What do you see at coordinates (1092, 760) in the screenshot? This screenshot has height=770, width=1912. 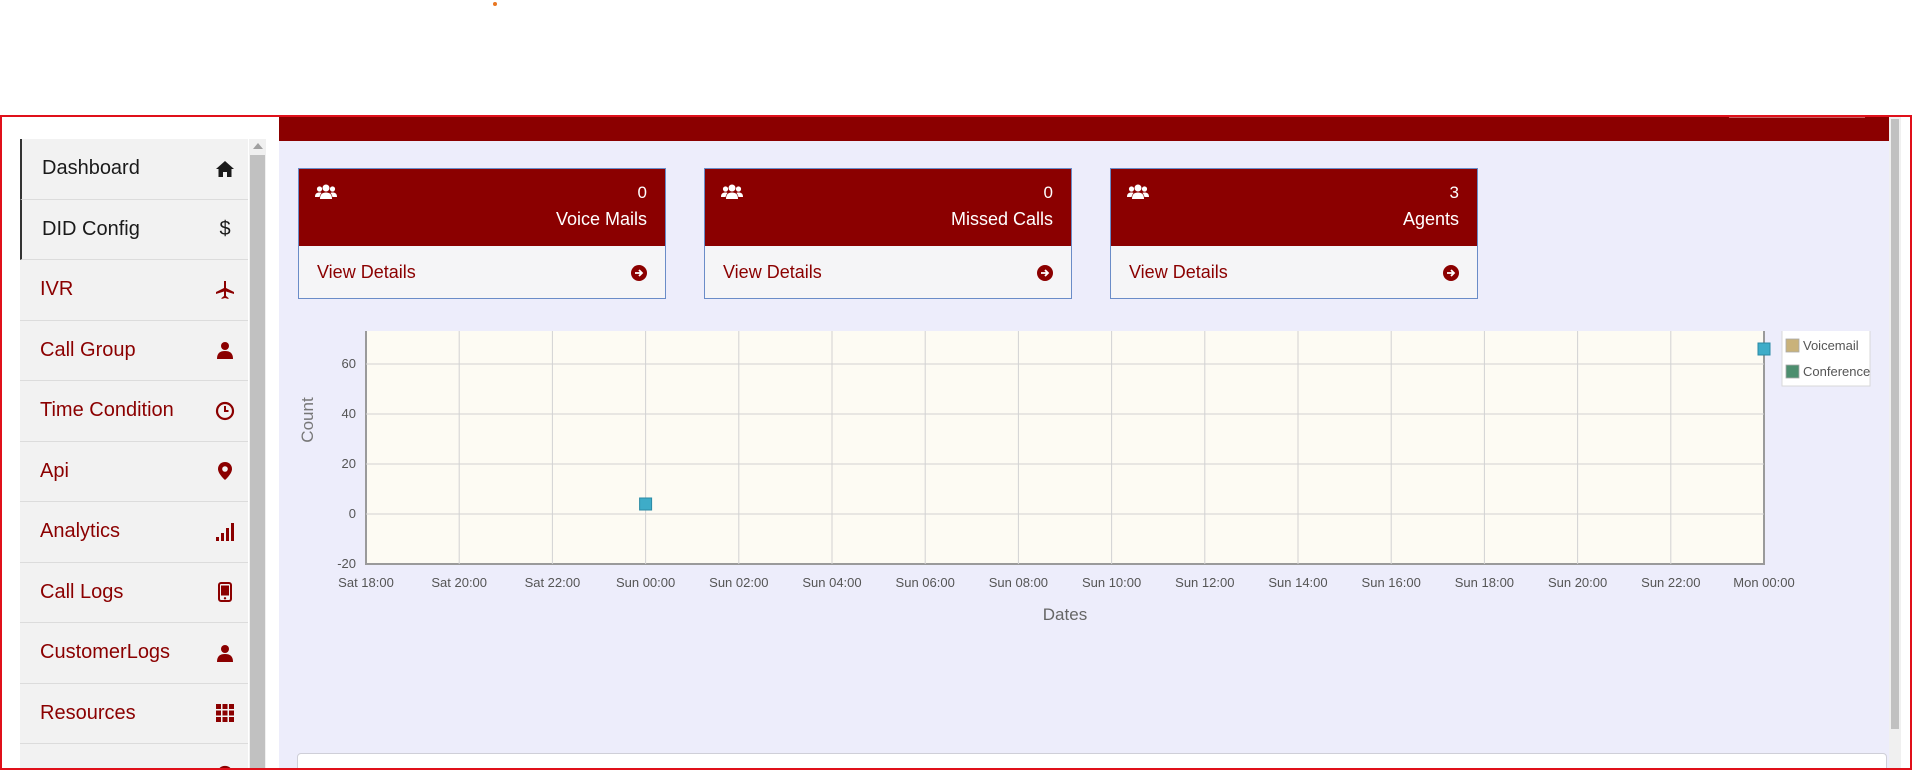 I see `bottom-panel` at bounding box center [1092, 760].